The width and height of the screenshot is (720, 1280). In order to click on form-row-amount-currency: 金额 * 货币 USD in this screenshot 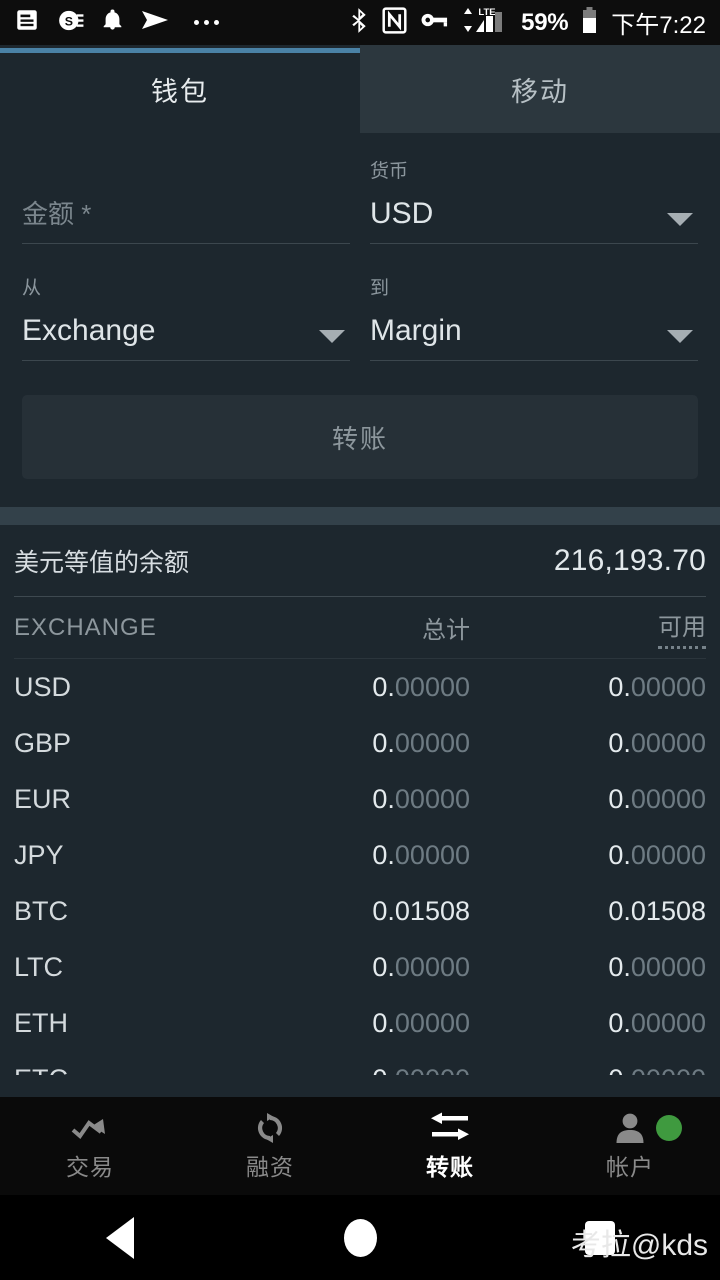, I will do `click(360, 207)`.